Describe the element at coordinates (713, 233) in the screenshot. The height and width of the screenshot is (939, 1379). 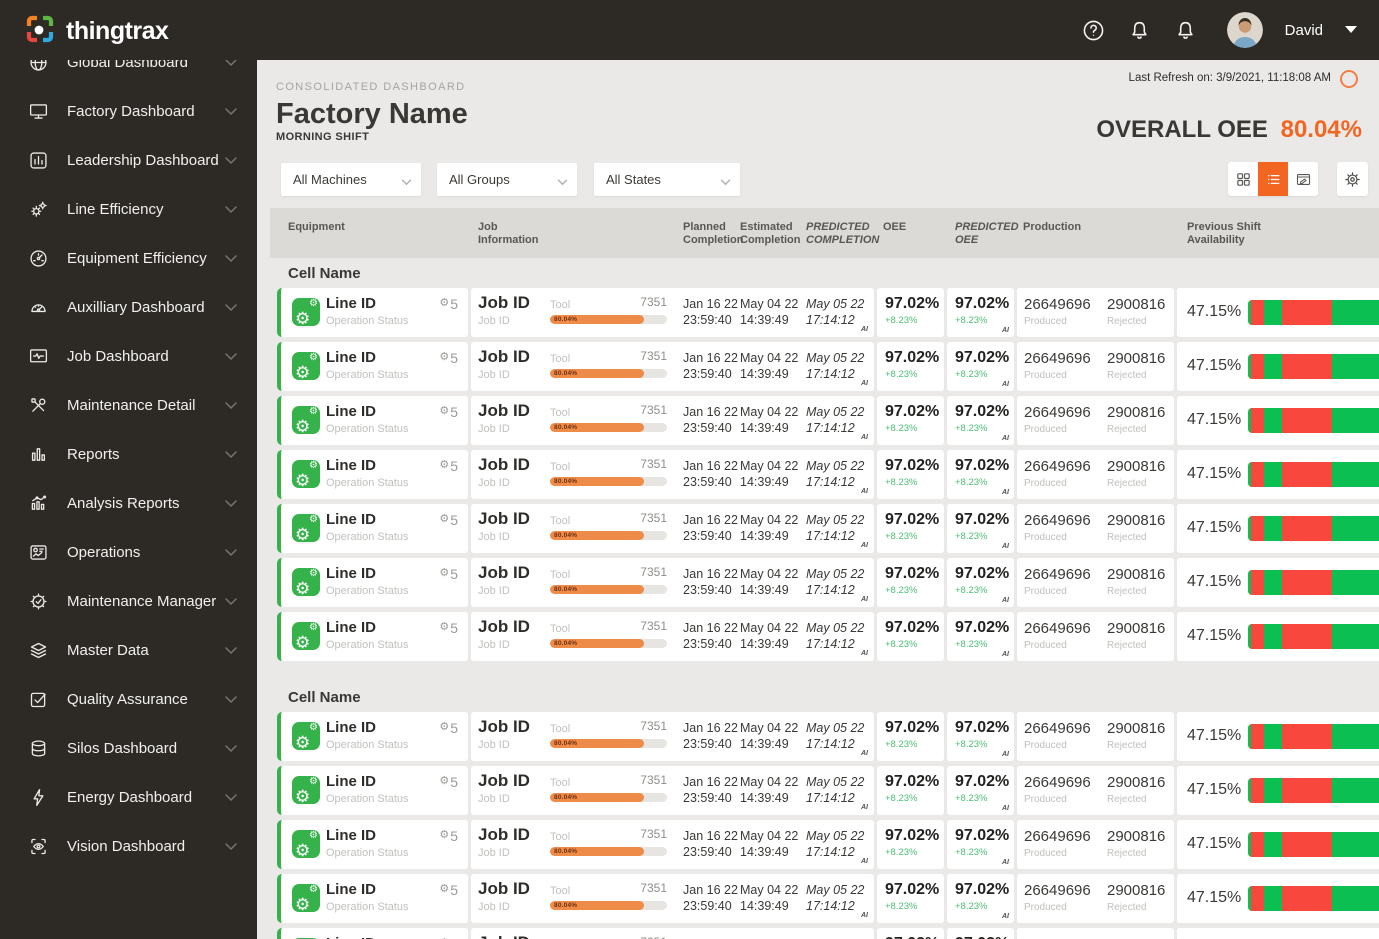
I see `column-header-planned-completion: Planned Completion` at that location.